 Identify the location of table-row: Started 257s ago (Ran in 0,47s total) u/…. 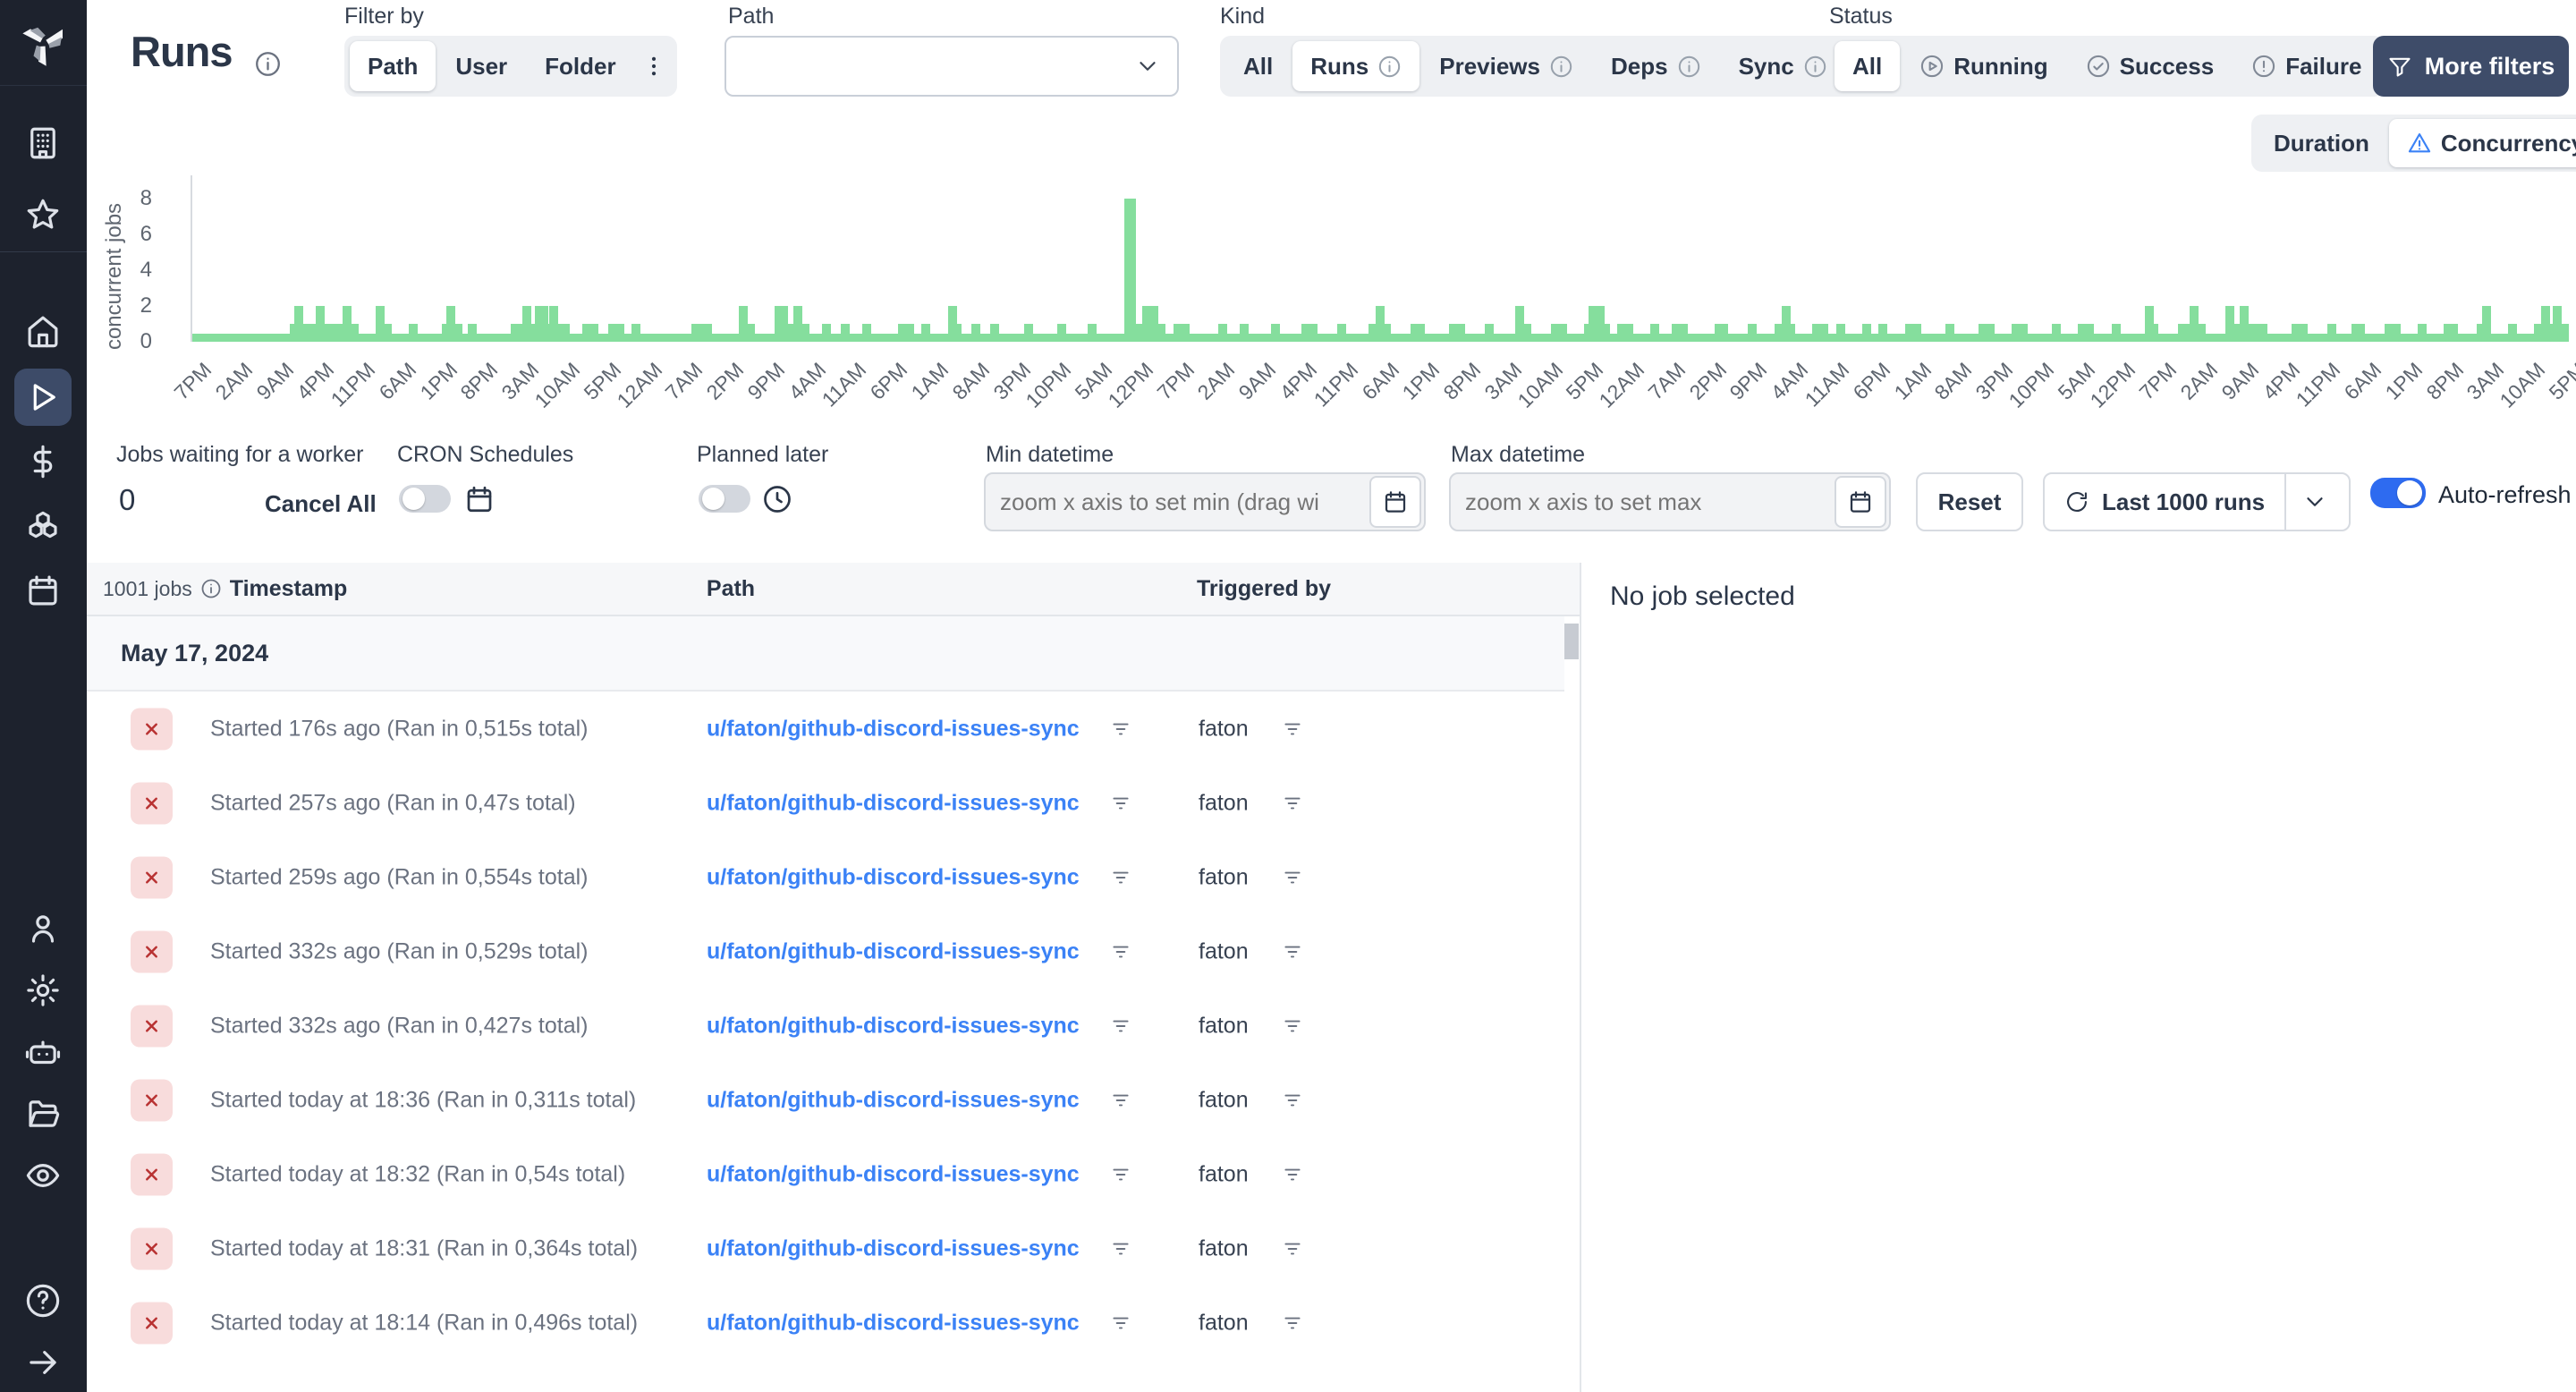
(825, 803).